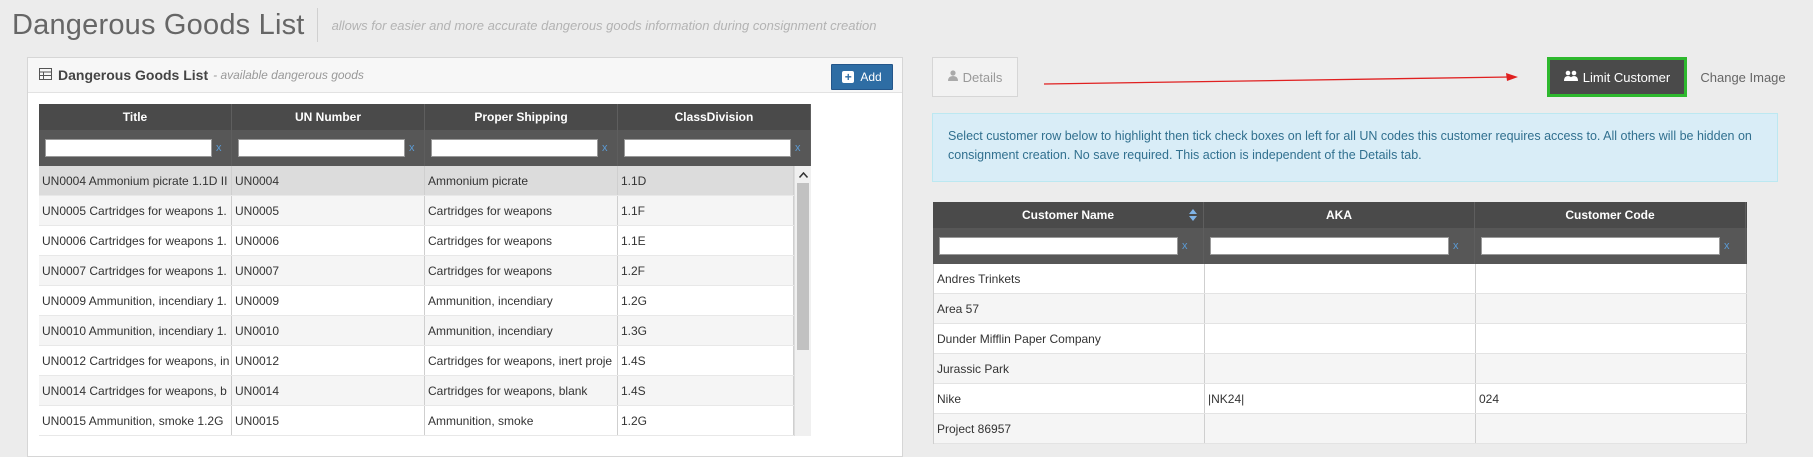 This screenshot has width=1813, height=457. What do you see at coordinates (328, 180) in the screenshot?
I see `cell-un-number: UN0004` at bounding box center [328, 180].